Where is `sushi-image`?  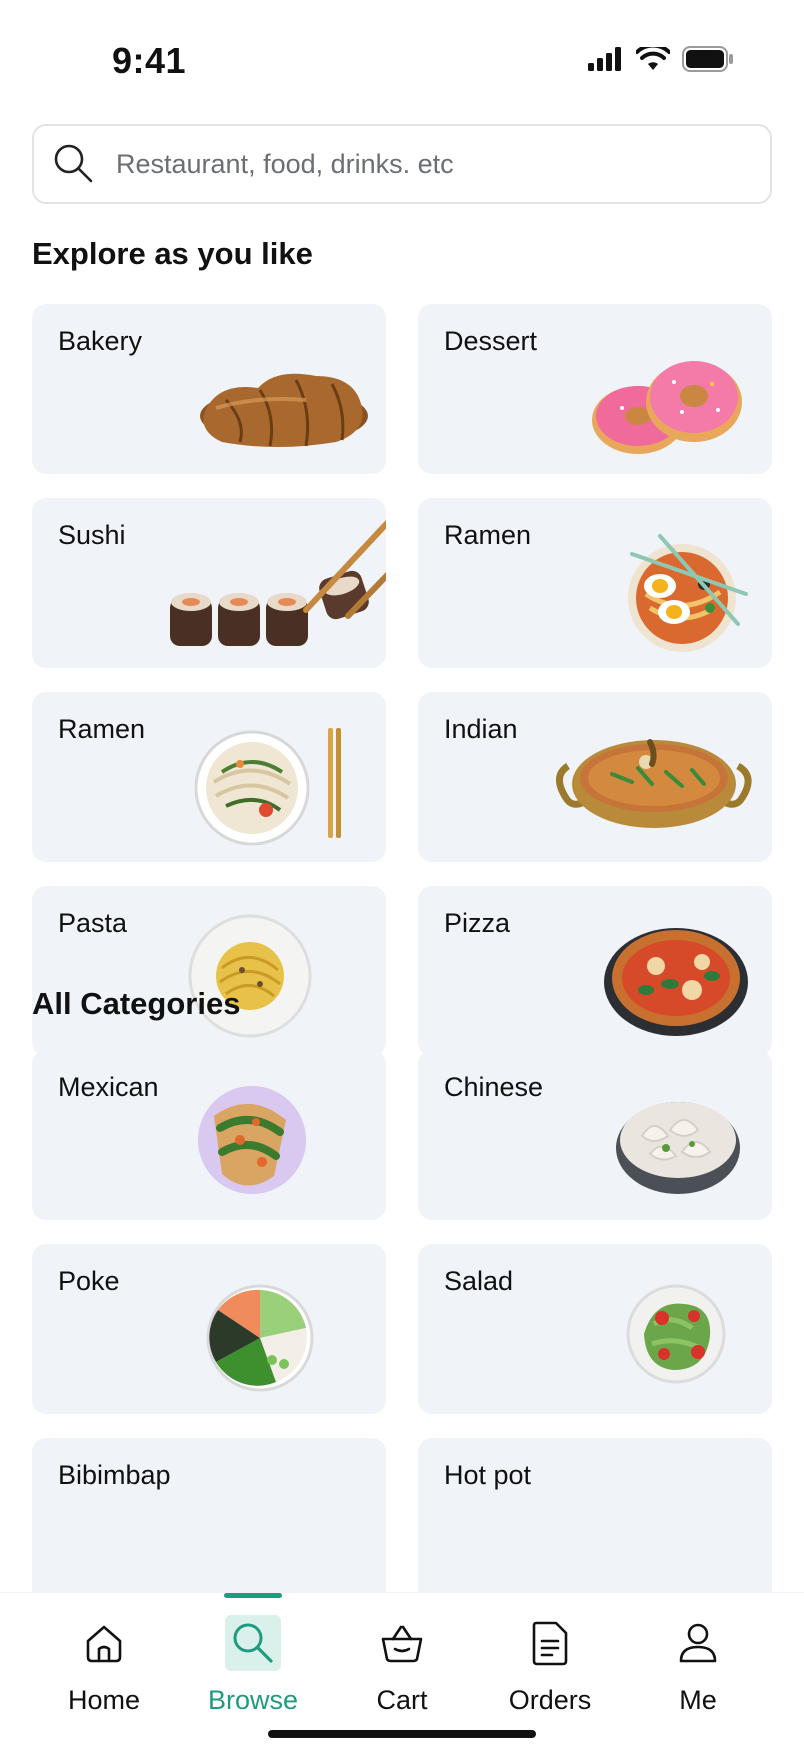 sushi-image is located at coordinates (278, 582).